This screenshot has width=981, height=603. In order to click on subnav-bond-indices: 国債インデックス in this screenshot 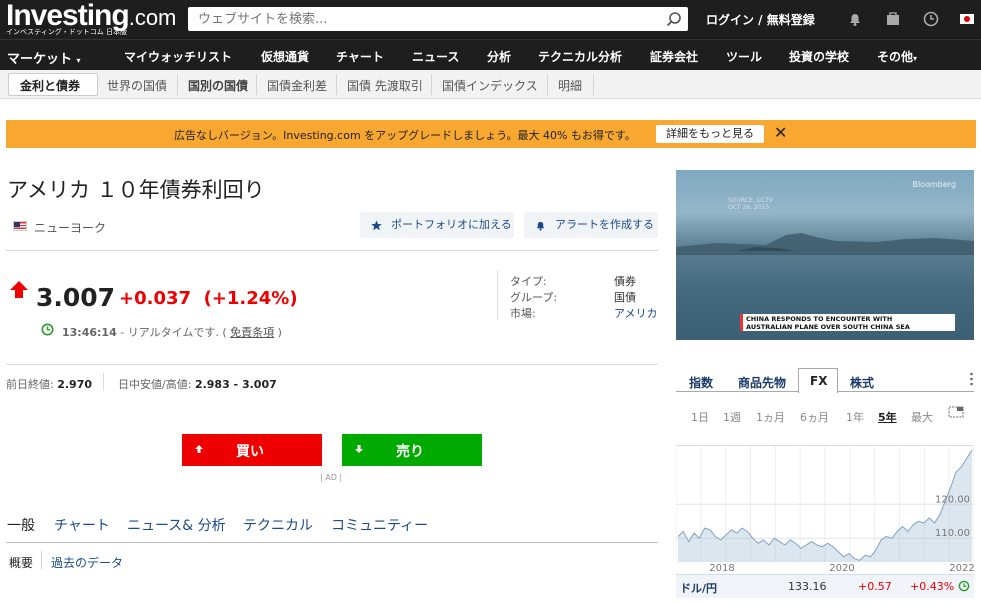, I will do `click(490, 85)`.